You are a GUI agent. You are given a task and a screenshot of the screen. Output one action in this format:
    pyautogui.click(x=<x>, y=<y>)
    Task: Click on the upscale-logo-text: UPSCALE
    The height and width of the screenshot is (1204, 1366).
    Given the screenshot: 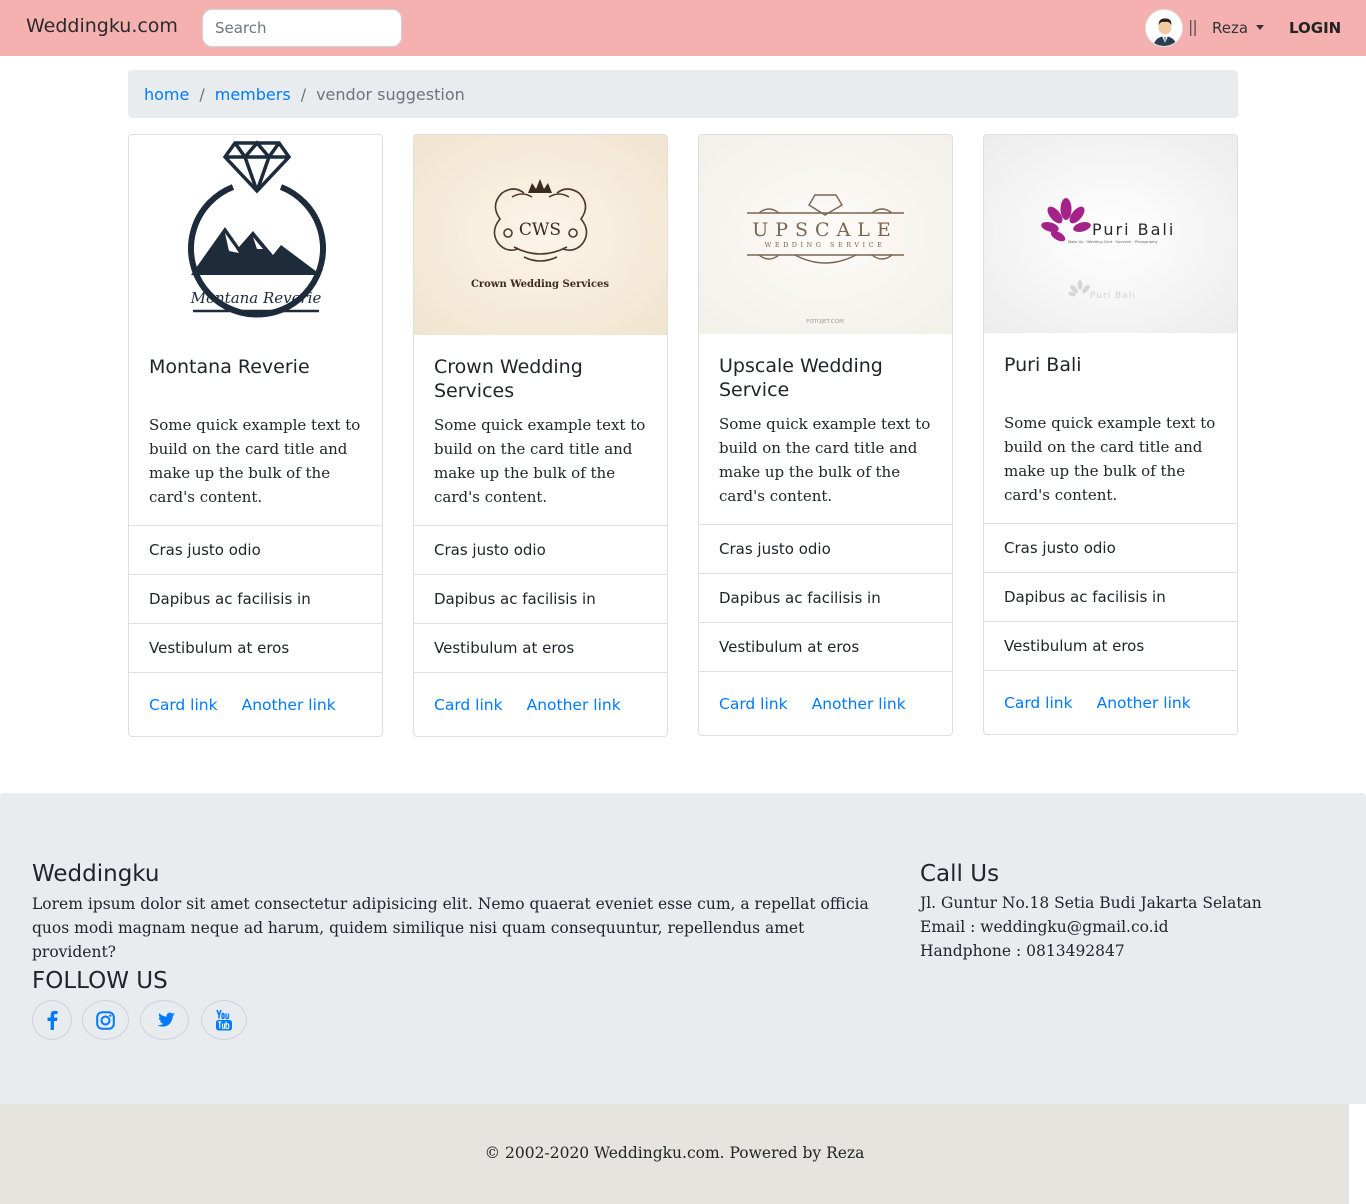 What is the action you would take?
    pyautogui.click(x=825, y=230)
    